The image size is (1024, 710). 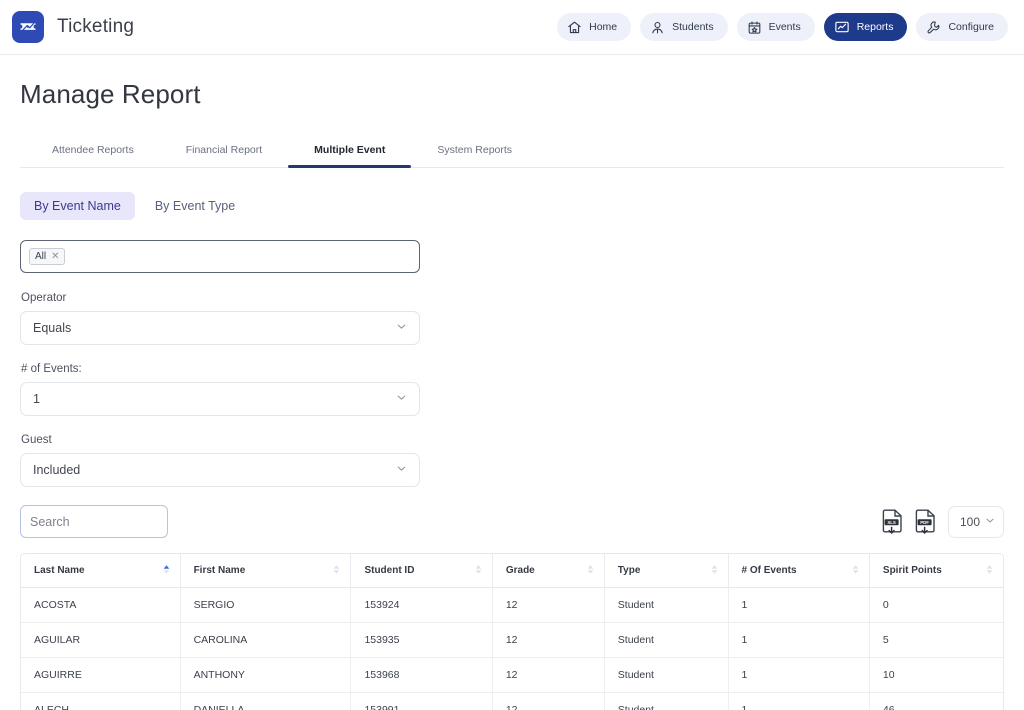 What do you see at coordinates (266, 701) in the screenshot?
I see `cell-first-name: DANIELLA` at bounding box center [266, 701].